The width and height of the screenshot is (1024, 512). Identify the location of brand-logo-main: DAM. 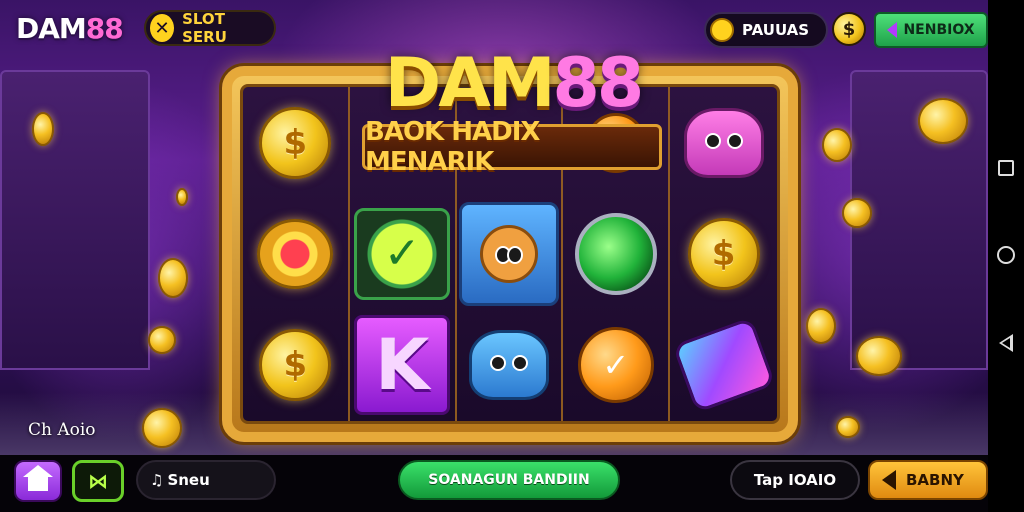
(51, 28).